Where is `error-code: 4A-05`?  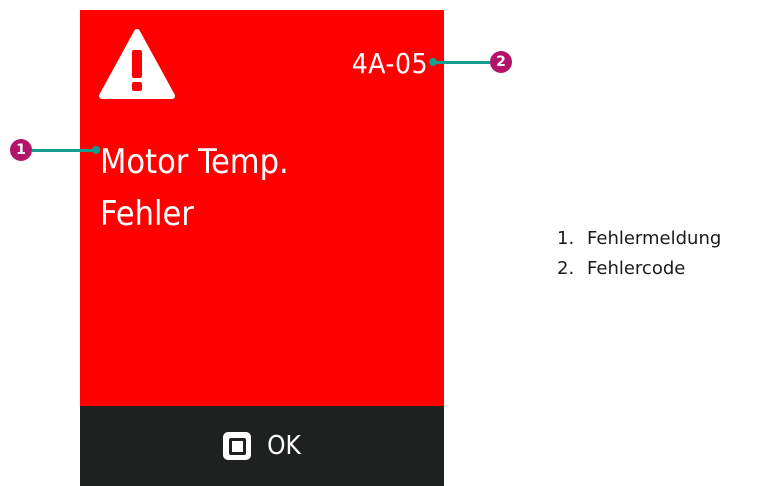
error-code: 4A-05 is located at coordinates (389, 63).